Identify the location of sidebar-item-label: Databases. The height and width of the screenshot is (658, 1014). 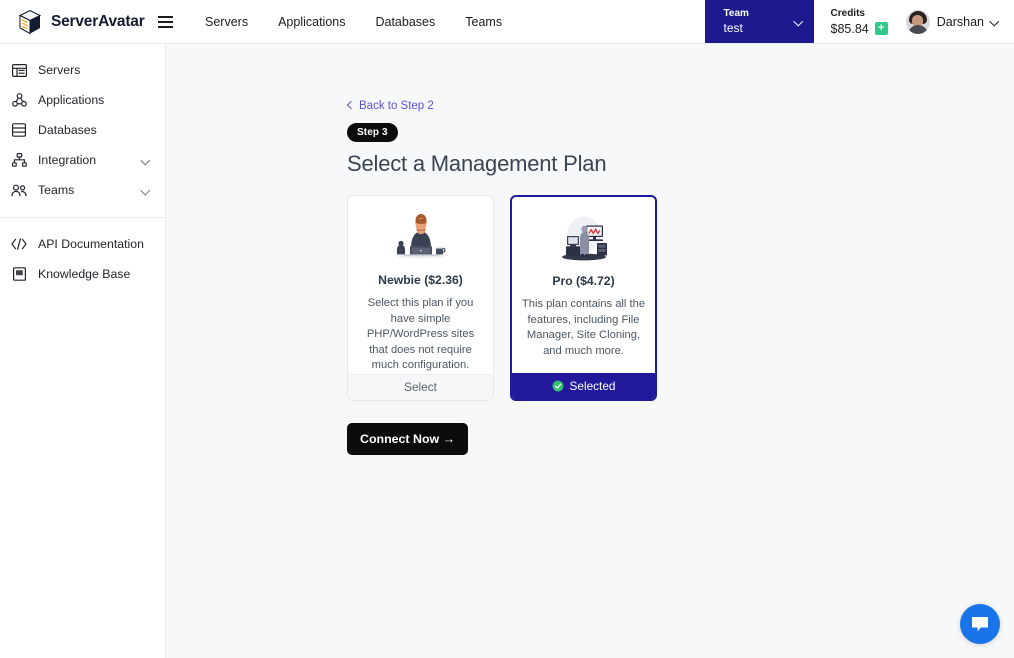
(67, 130).